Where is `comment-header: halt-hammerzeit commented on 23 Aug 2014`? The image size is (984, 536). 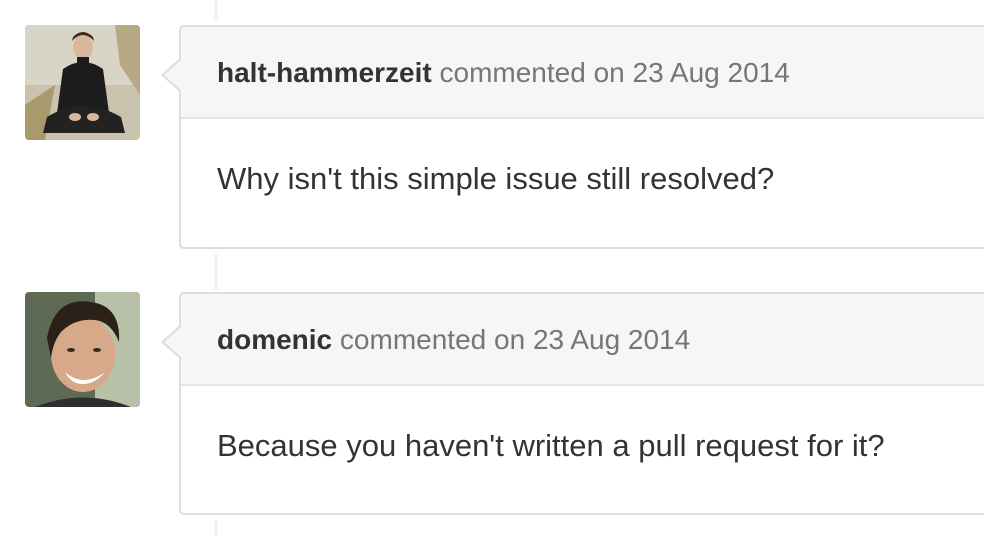
comment-header: halt-hammerzeit commented on 23 Aug 2014 is located at coordinates (582, 73).